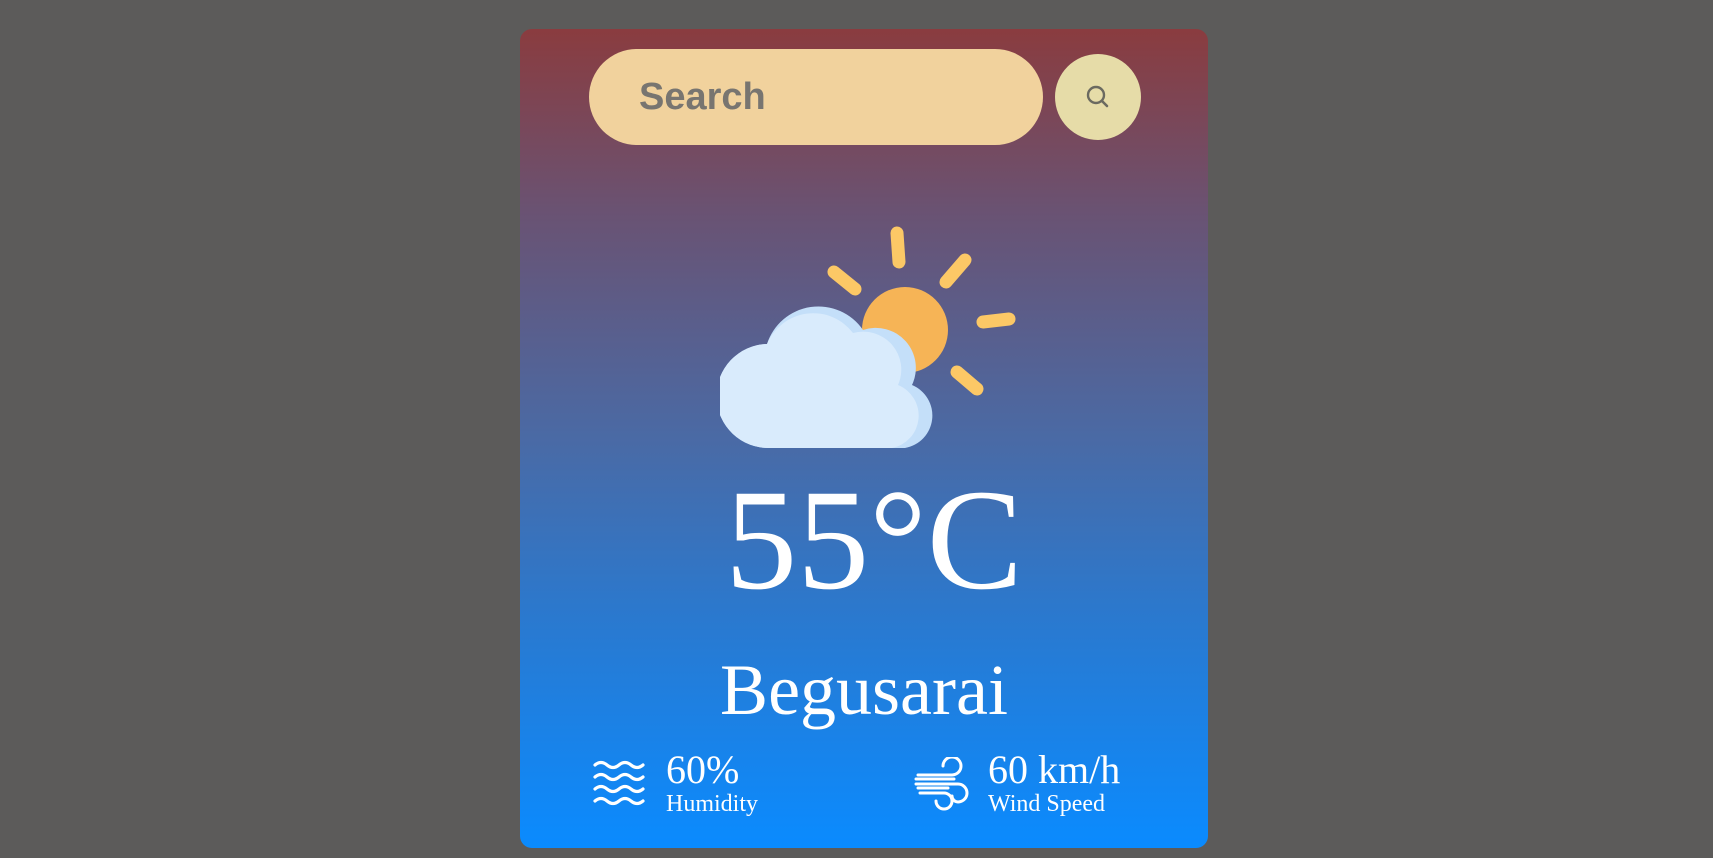 The height and width of the screenshot is (858, 1713). I want to click on humidity-detail: 60% Humidity, so click(675, 783).